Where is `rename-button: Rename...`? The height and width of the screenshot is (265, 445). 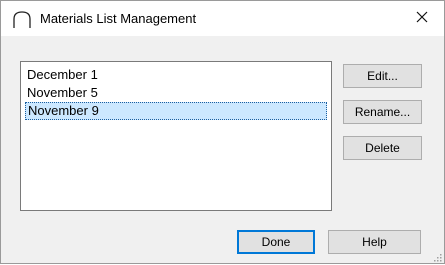 rename-button: Rename... is located at coordinates (382, 112).